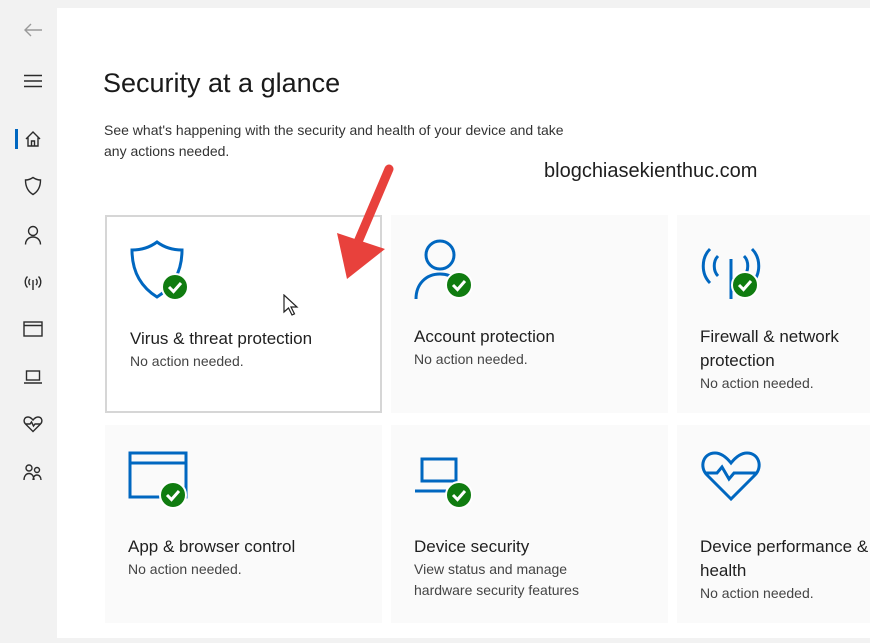 The height and width of the screenshot is (643, 870). Describe the element at coordinates (651, 171) in the screenshot. I see `watermark-text: blogchiasekienthuc.com` at that location.